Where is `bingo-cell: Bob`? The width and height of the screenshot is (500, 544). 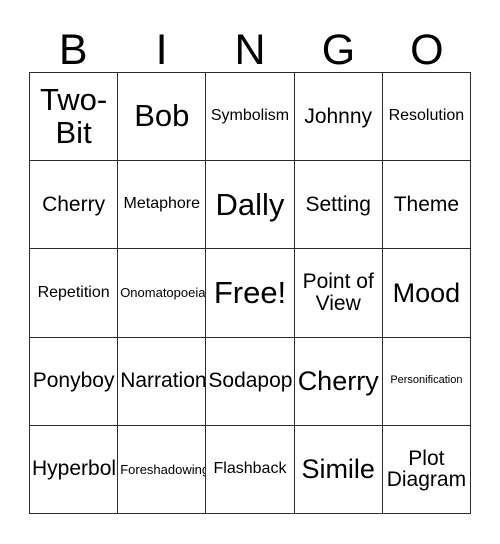 bingo-cell: Bob is located at coordinates (162, 117).